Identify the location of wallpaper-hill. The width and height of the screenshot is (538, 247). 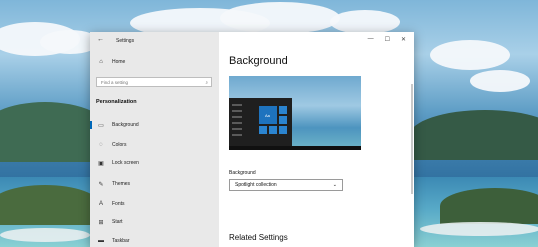
(474, 135).